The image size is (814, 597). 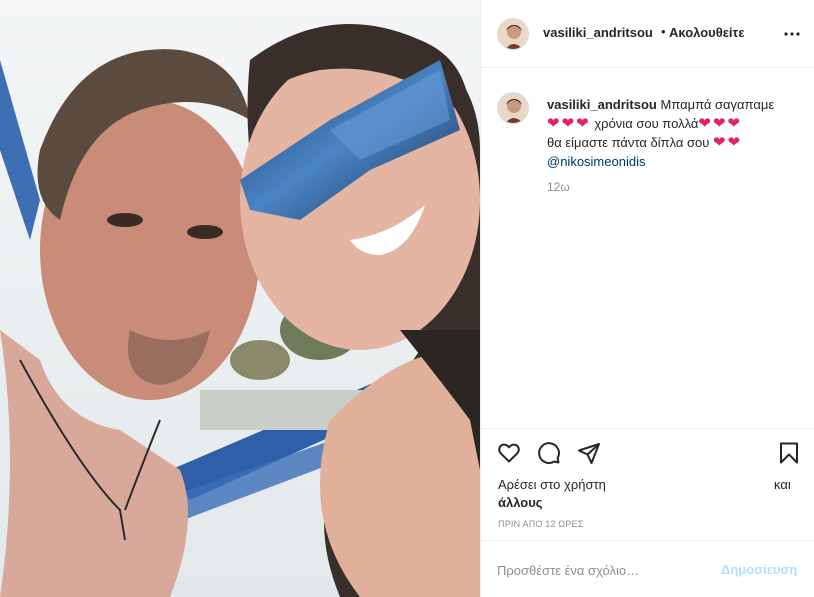 What do you see at coordinates (596, 161) in the screenshot?
I see `mention-link: @nikosimeonidis` at bounding box center [596, 161].